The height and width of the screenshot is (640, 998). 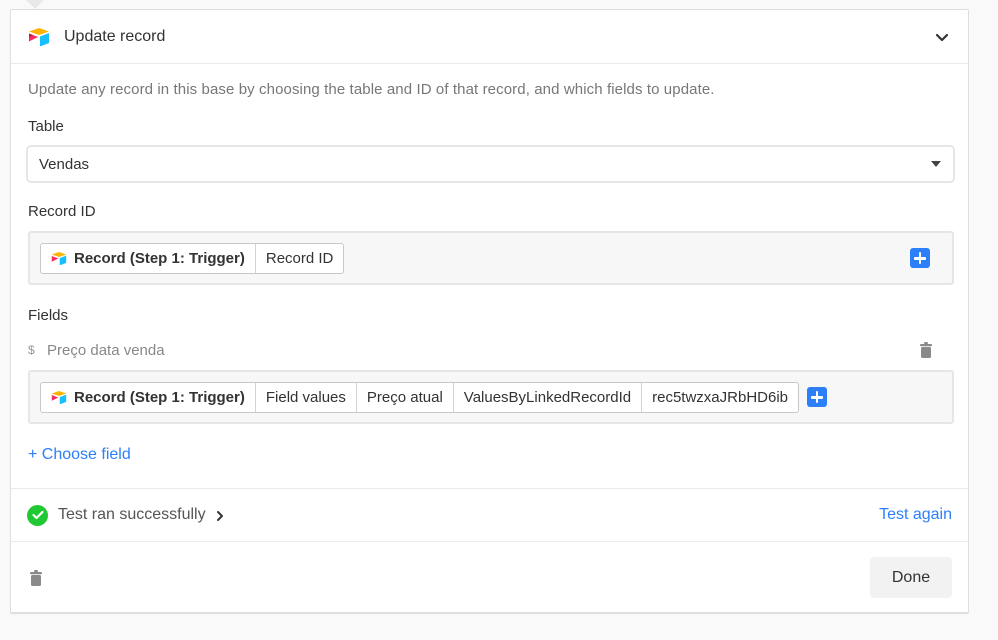 I want to click on currency-icon: $, so click(x=31, y=350).